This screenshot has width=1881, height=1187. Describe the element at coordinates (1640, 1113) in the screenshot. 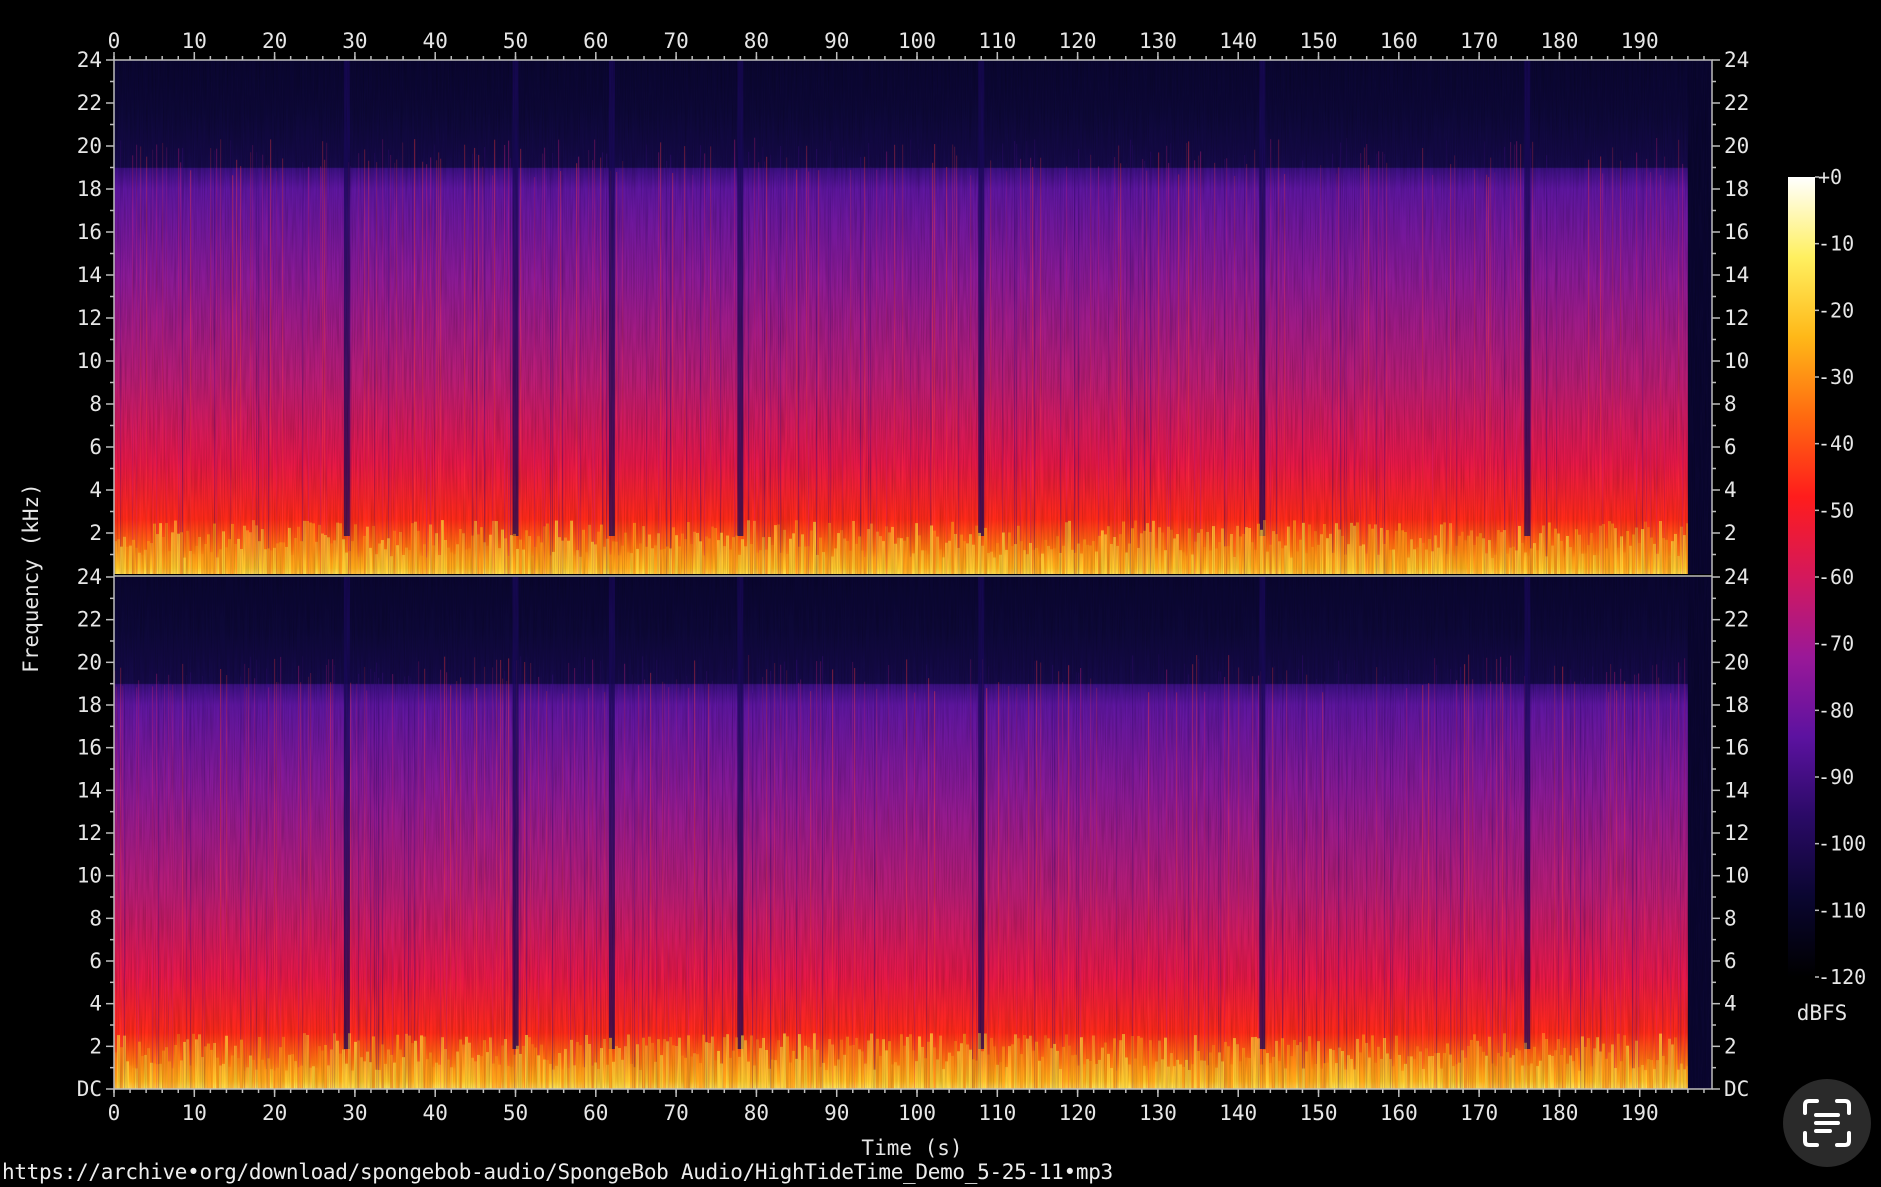

I see `x-tick-label-bottom: 190` at that location.